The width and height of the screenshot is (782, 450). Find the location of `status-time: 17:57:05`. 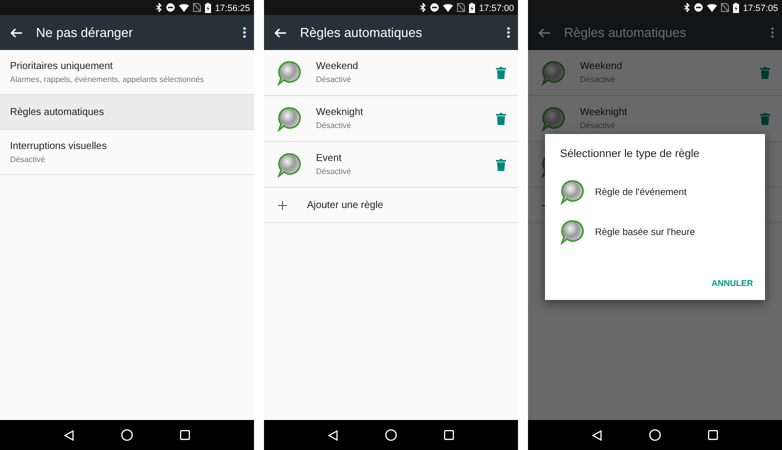

status-time: 17:57:05 is located at coordinates (760, 7).